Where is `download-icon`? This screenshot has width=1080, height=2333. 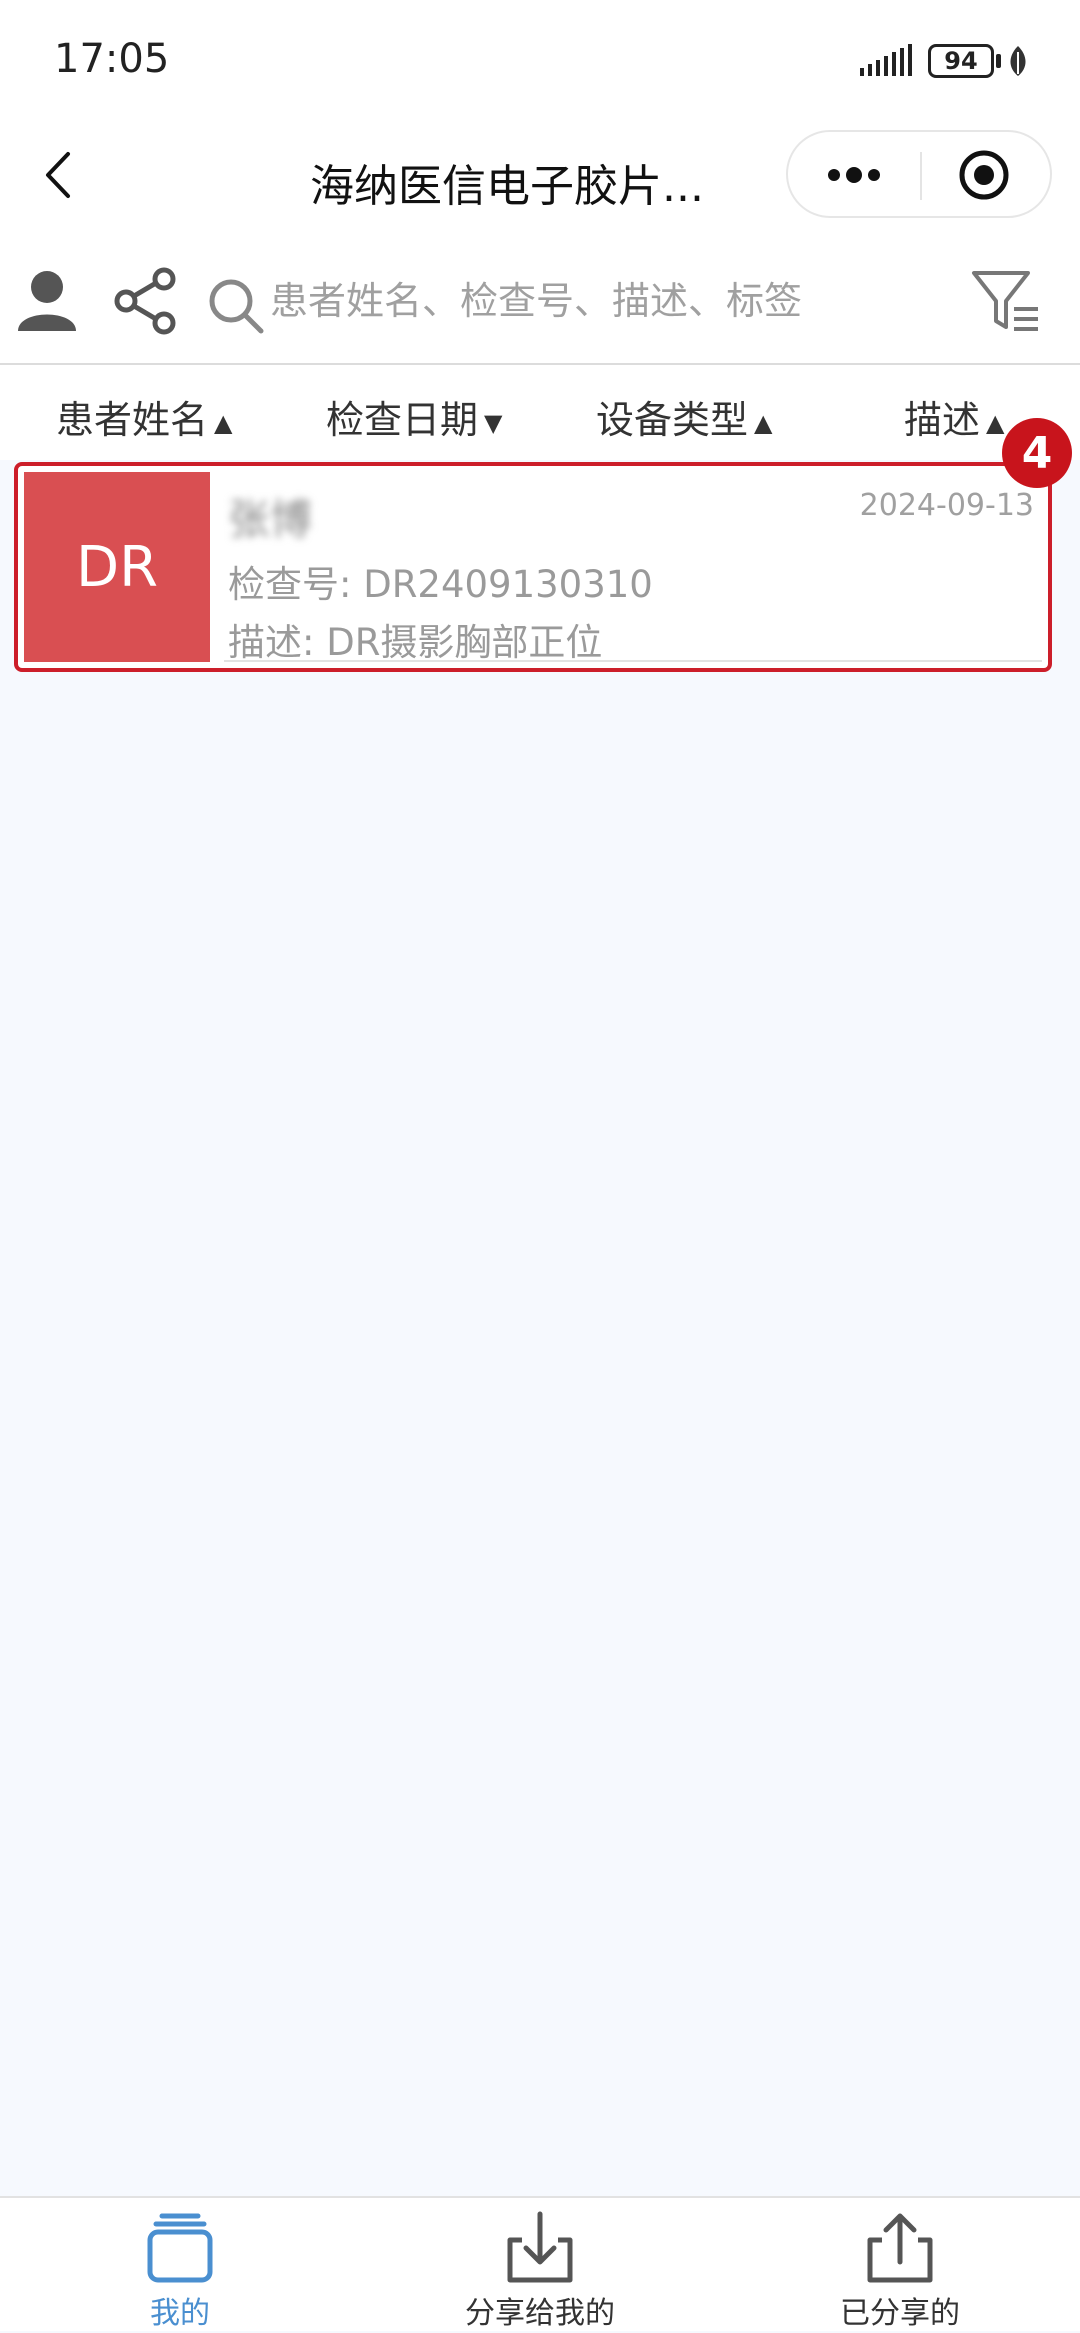
download-icon is located at coordinates (540, 2247).